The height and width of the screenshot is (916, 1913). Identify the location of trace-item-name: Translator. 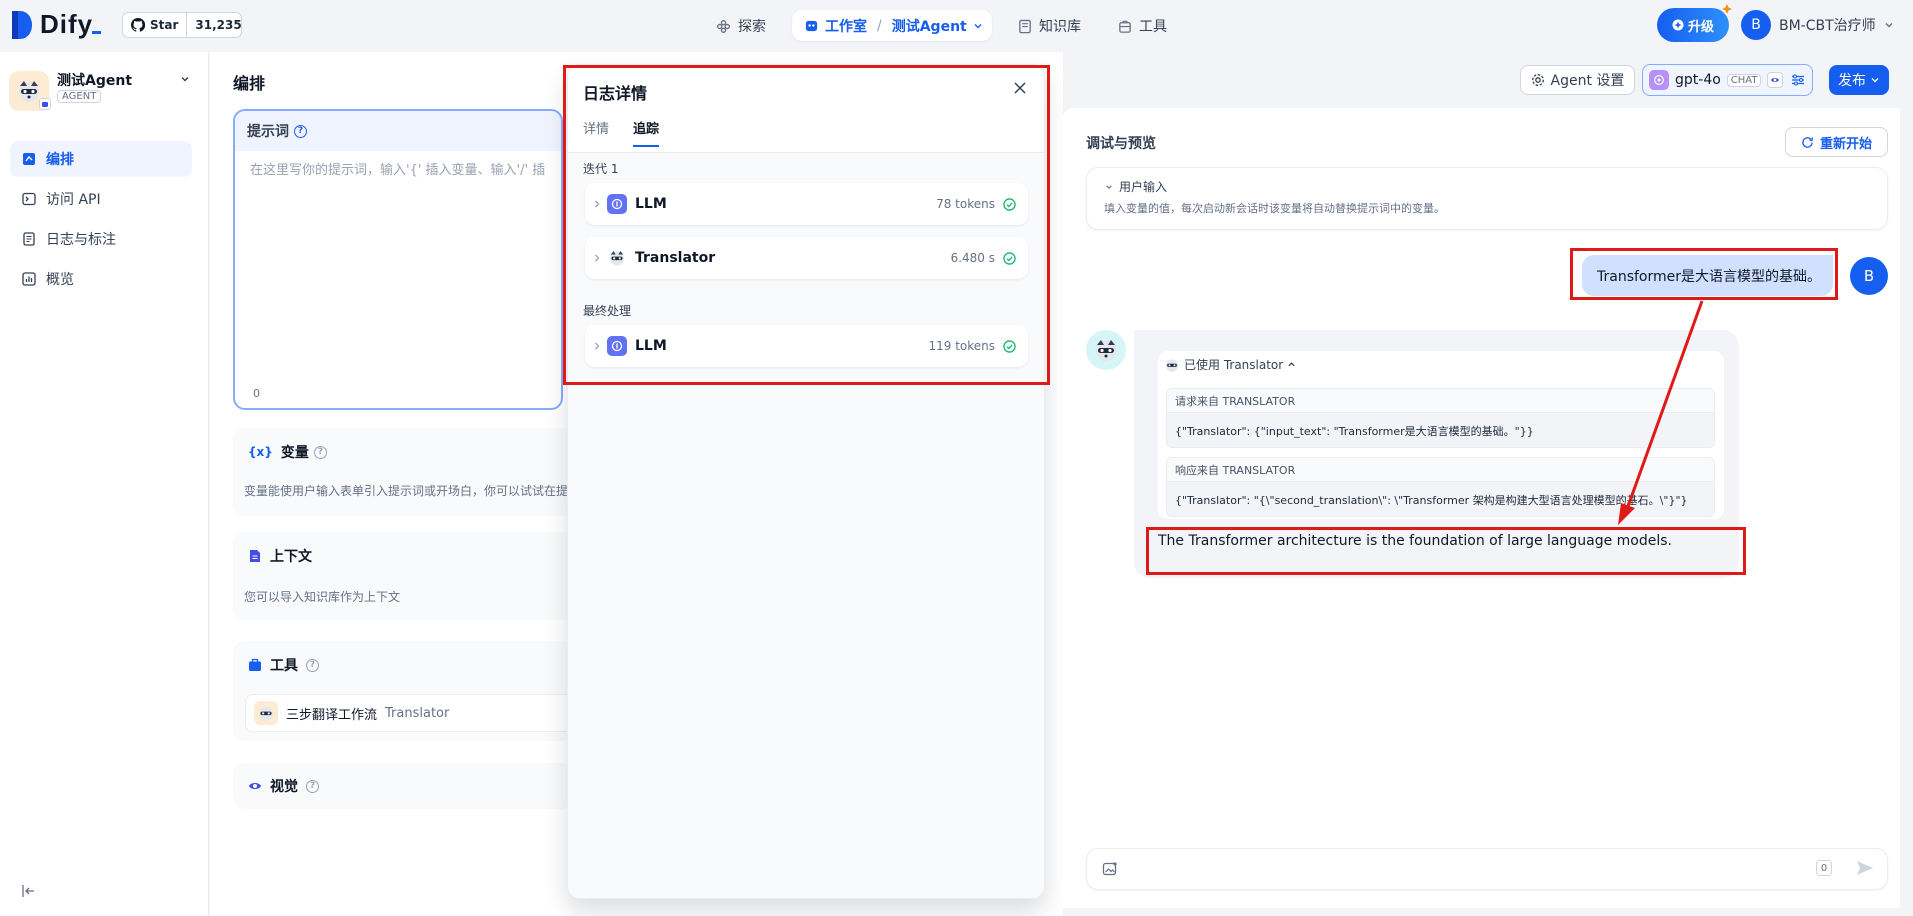
(675, 258).